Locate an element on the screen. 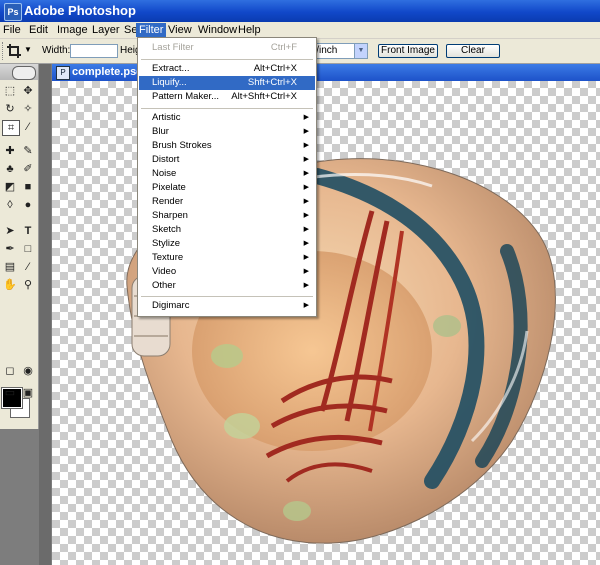  clear-button: Clear is located at coordinates (473, 51).